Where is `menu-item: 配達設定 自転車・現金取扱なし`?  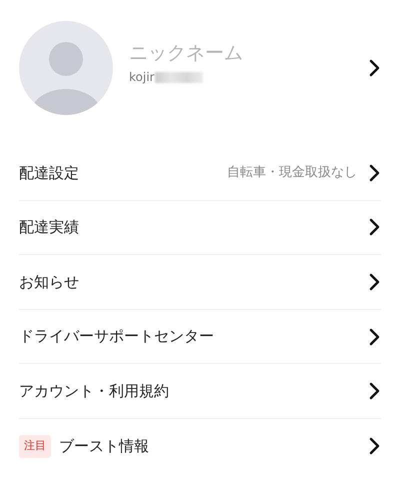 menu-item: 配達設定 自転車・現金取扱なし is located at coordinates (200, 173).